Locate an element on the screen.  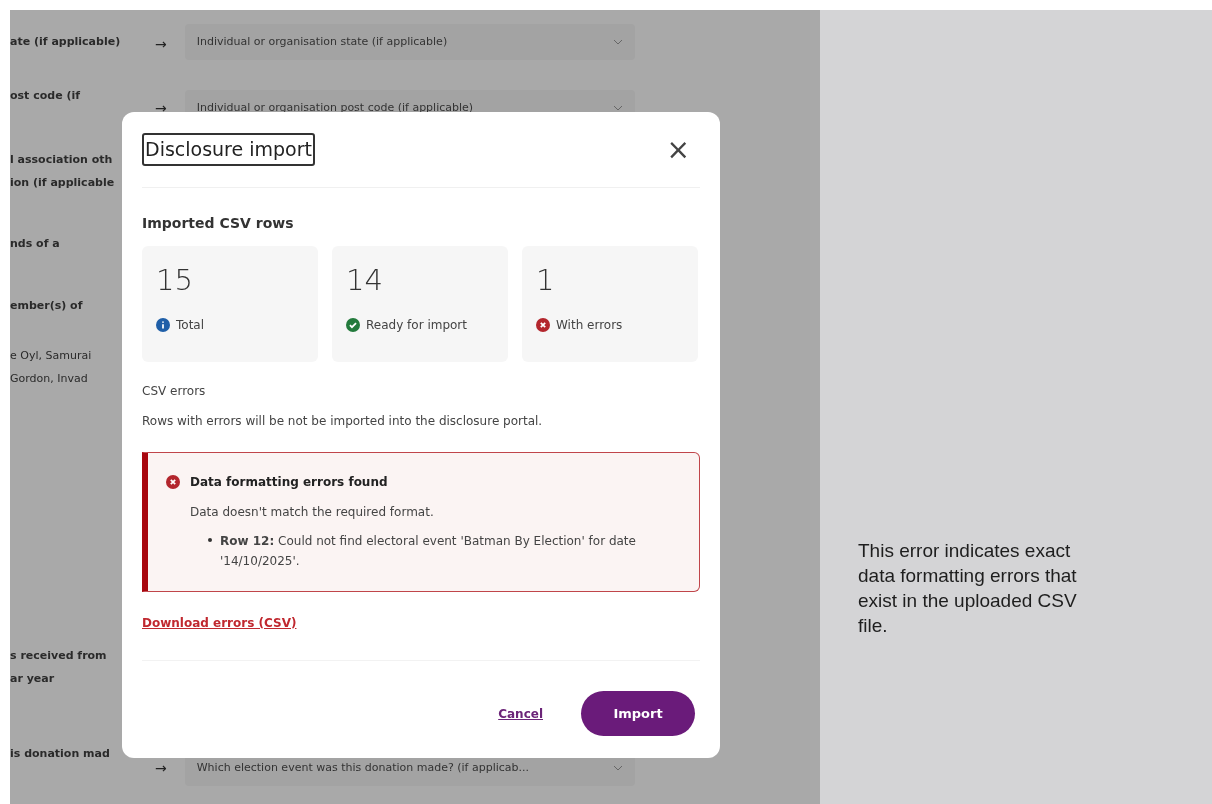
alert-message: Data doesn't match the required format. is located at coordinates (312, 512).